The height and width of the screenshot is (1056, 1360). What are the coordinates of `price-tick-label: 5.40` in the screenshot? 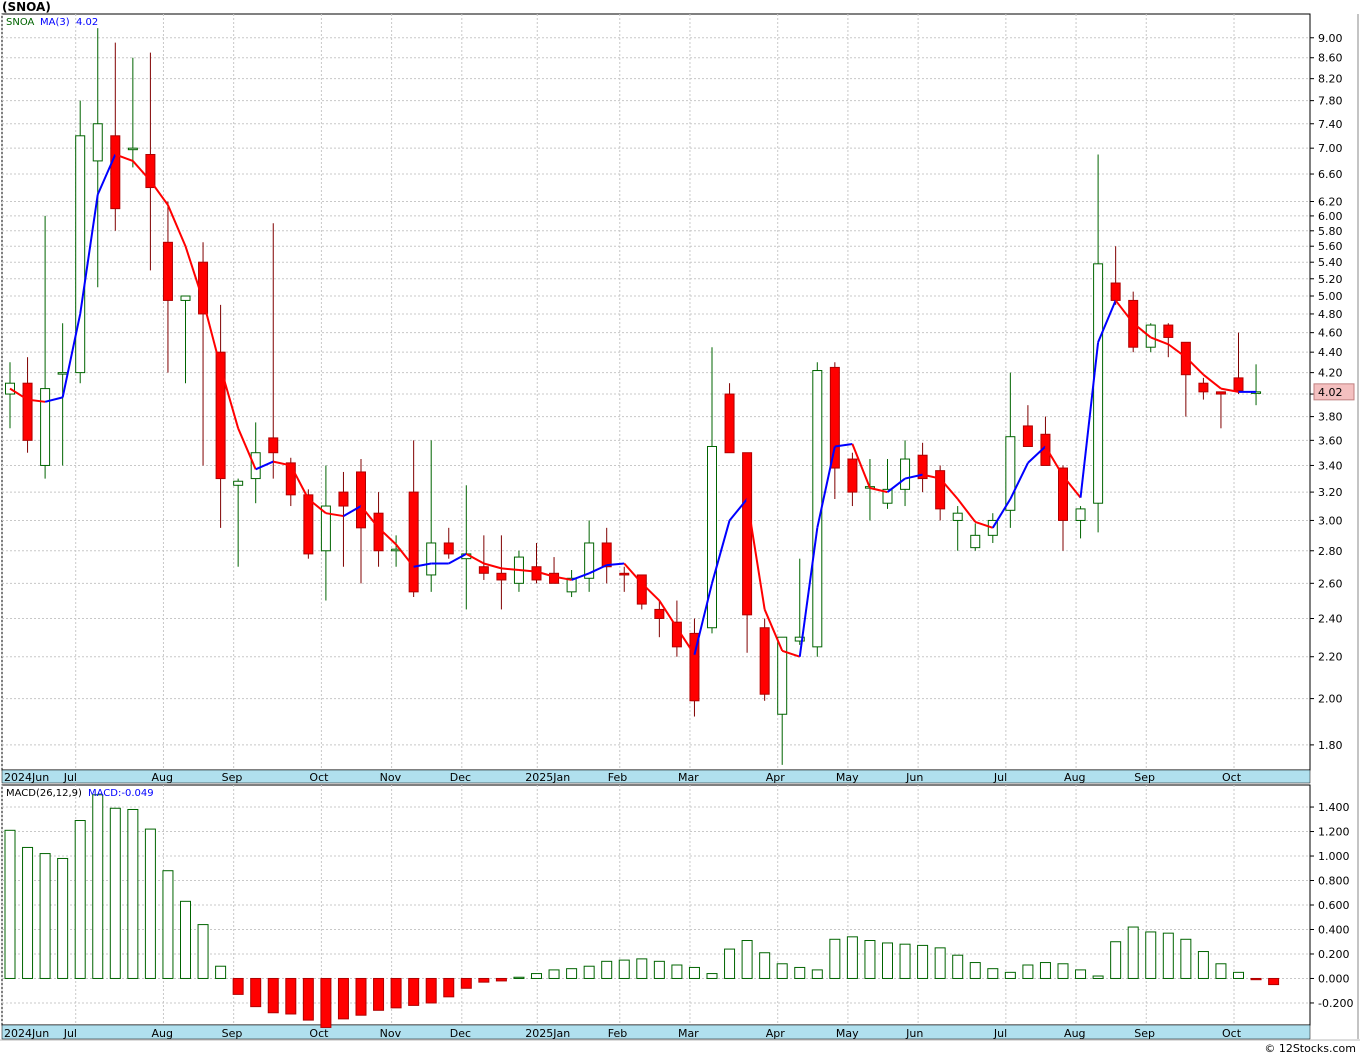 It's located at (1330, 262).